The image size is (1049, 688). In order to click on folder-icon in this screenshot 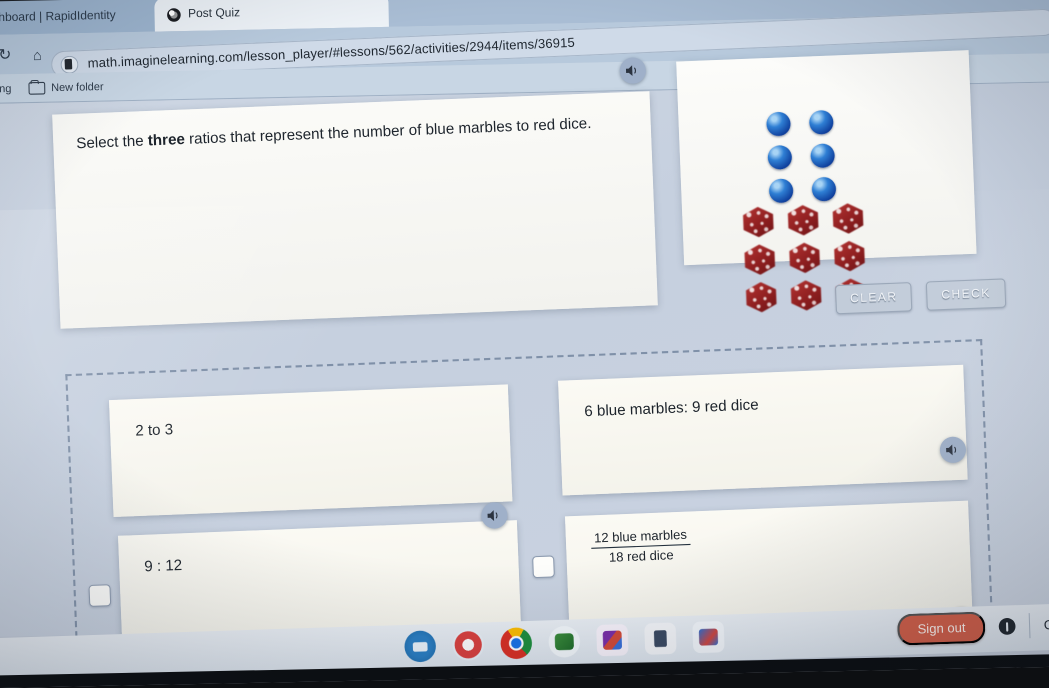, I will do `click(36, 88)`.